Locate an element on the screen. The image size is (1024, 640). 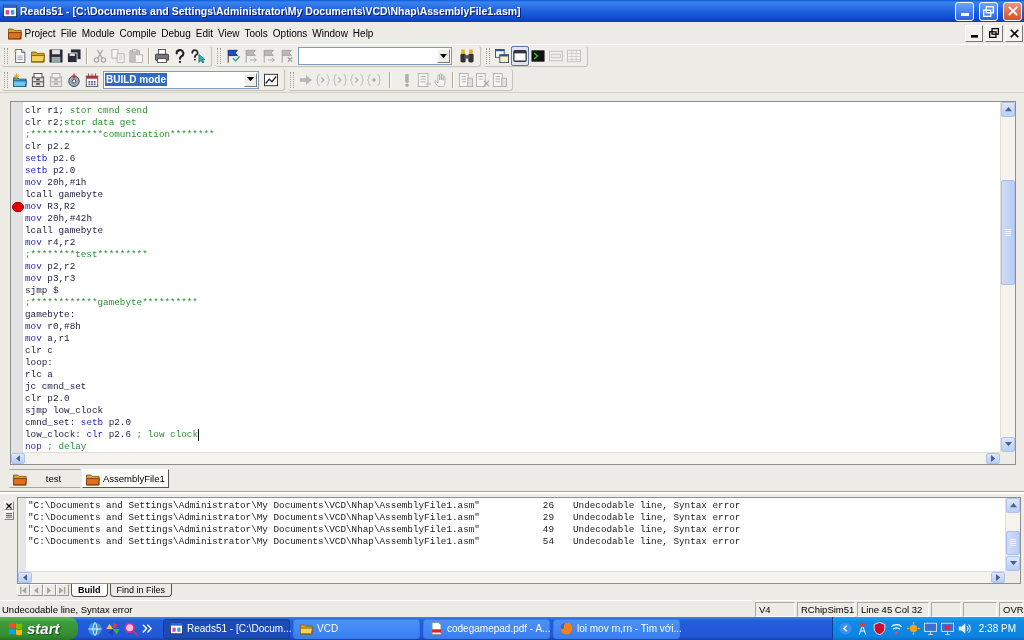
minimize-button is located at coordinates (974, 33).